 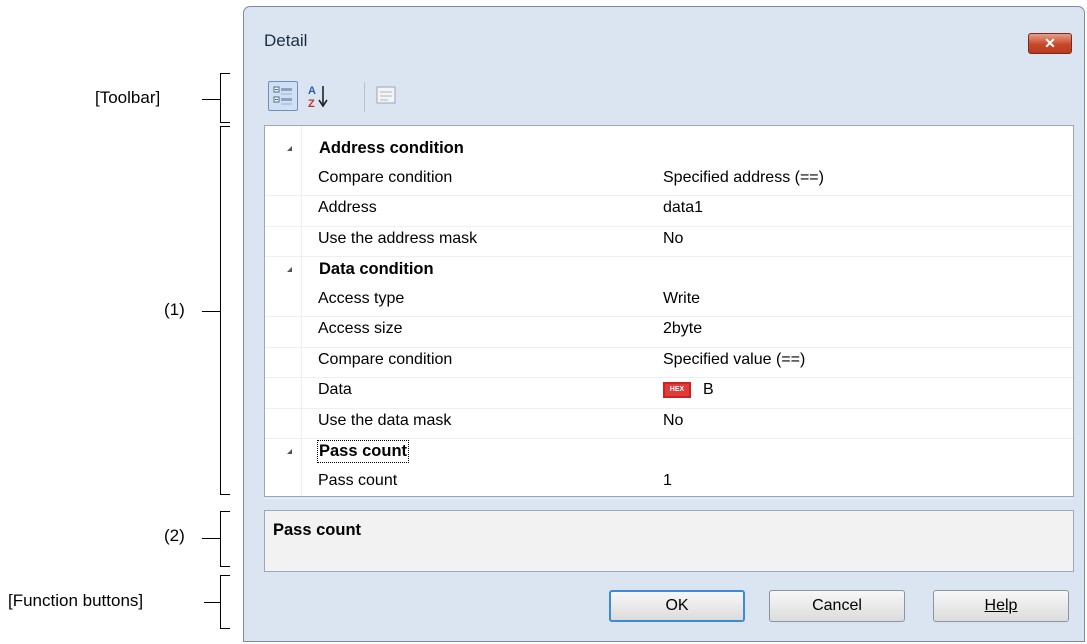 What do you see at coordinates (364, 97) in the screenshot?
I see `toolbar-separator` at bounding box center [364, 97].